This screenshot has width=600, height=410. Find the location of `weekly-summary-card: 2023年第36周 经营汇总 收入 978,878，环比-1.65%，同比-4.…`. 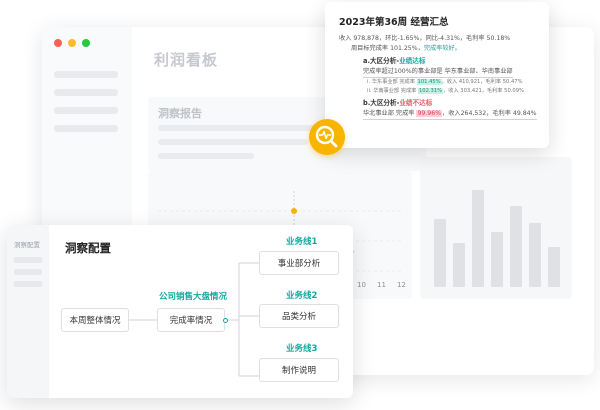

weekly-summary-card: 2023年第36周 经营汇总 收入 978,878，环比-1.65%，同比-4.… is located at coordinates (437, 75).